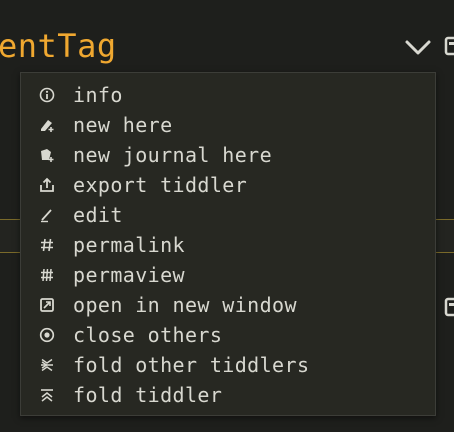  What do you see at coordinates (47, 365) in the screenshot?
I see `fold-others-icon` at bounding box center [47, 365].